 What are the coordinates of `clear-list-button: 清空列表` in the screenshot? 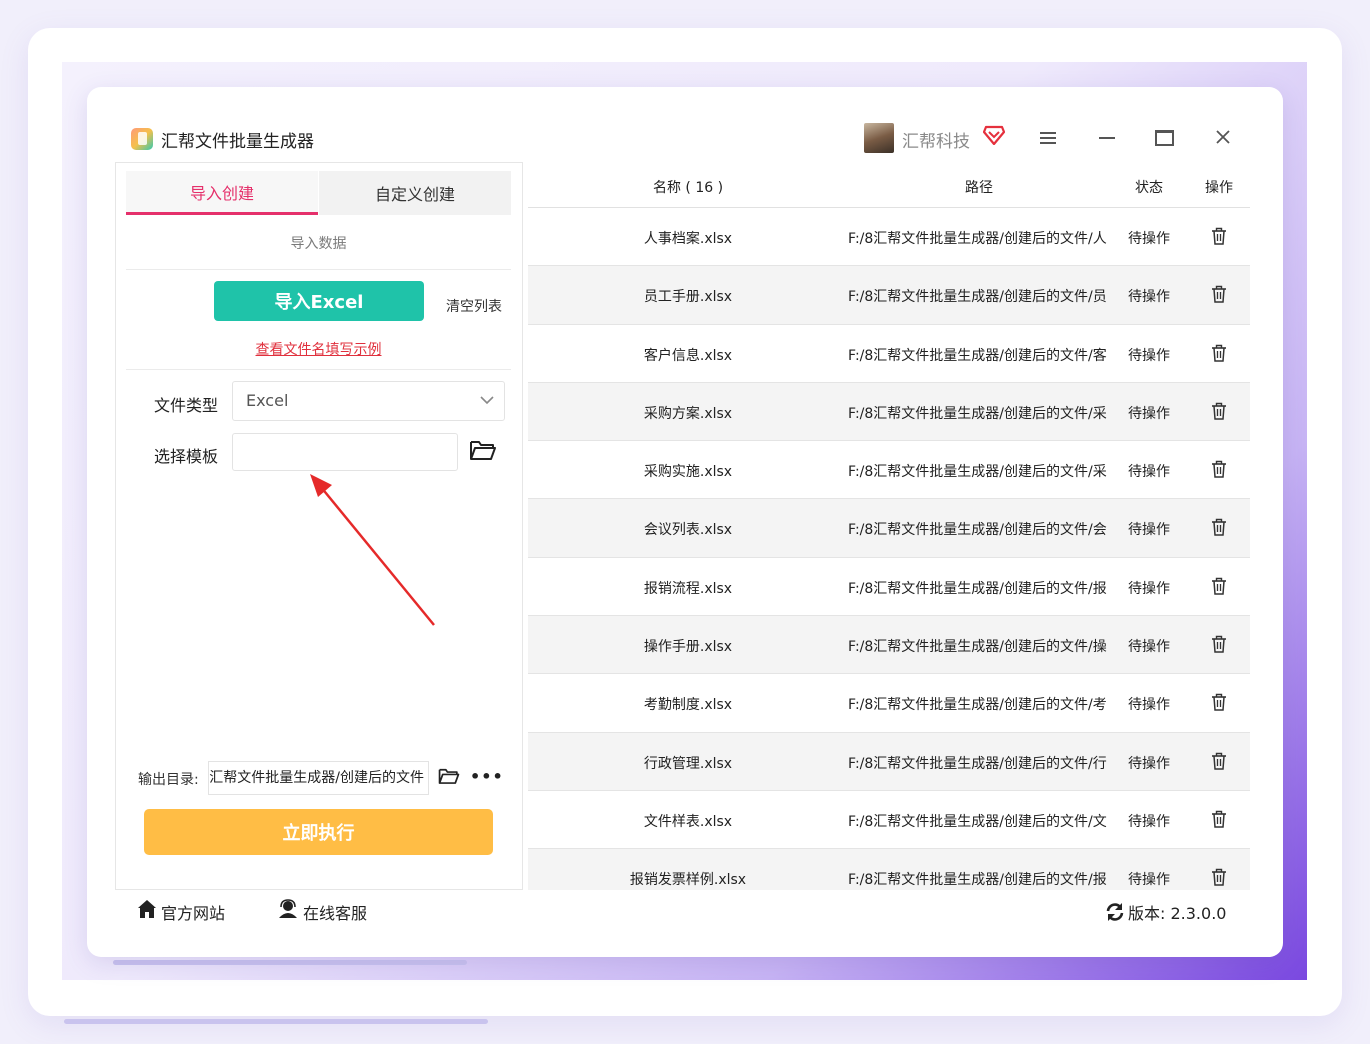 It's located at (474, 306).